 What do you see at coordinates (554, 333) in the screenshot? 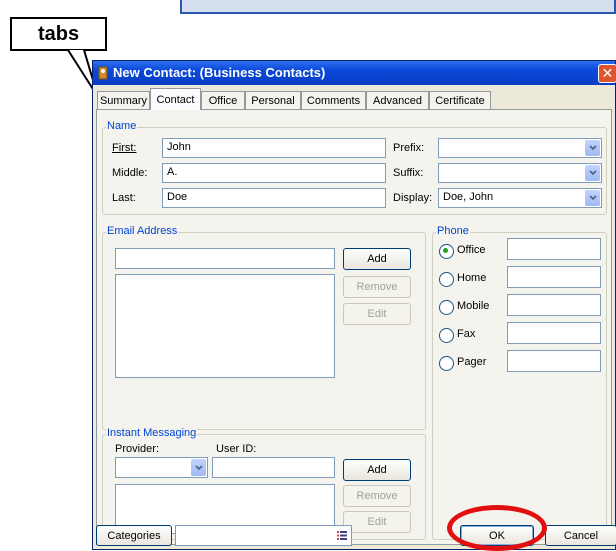
I see `fax-phone-field` at bounding box center [554, 333].